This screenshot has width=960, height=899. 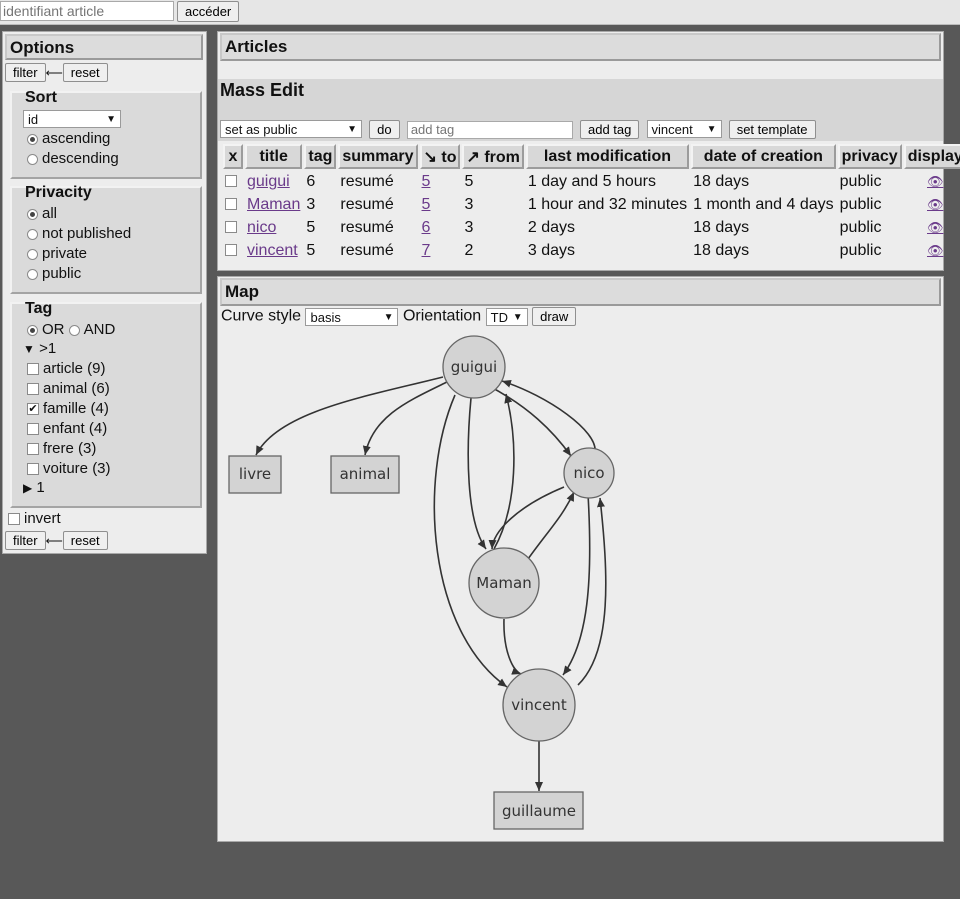 What do you see at coordinates (426, 227) in the screenshot?
I see `to-link: 6` at bounding box center [426, 227].